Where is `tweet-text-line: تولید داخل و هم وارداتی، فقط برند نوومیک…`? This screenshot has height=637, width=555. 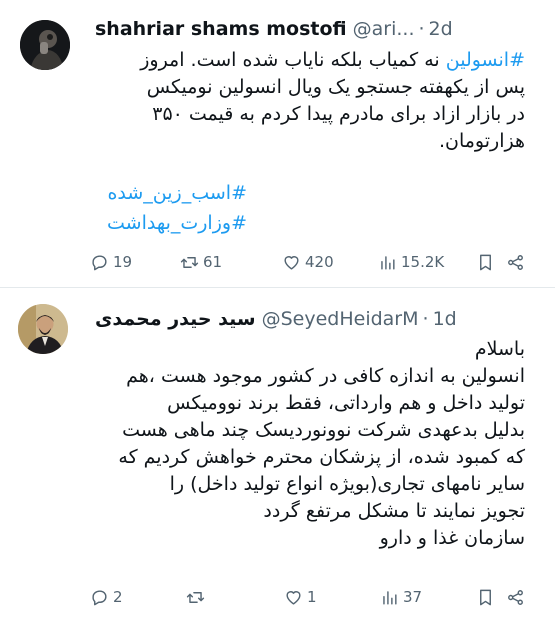 tweet-text-line: تولید داخل و هم وارداتی، فقط برند نوومیک… is located at coordinates (346, 403).